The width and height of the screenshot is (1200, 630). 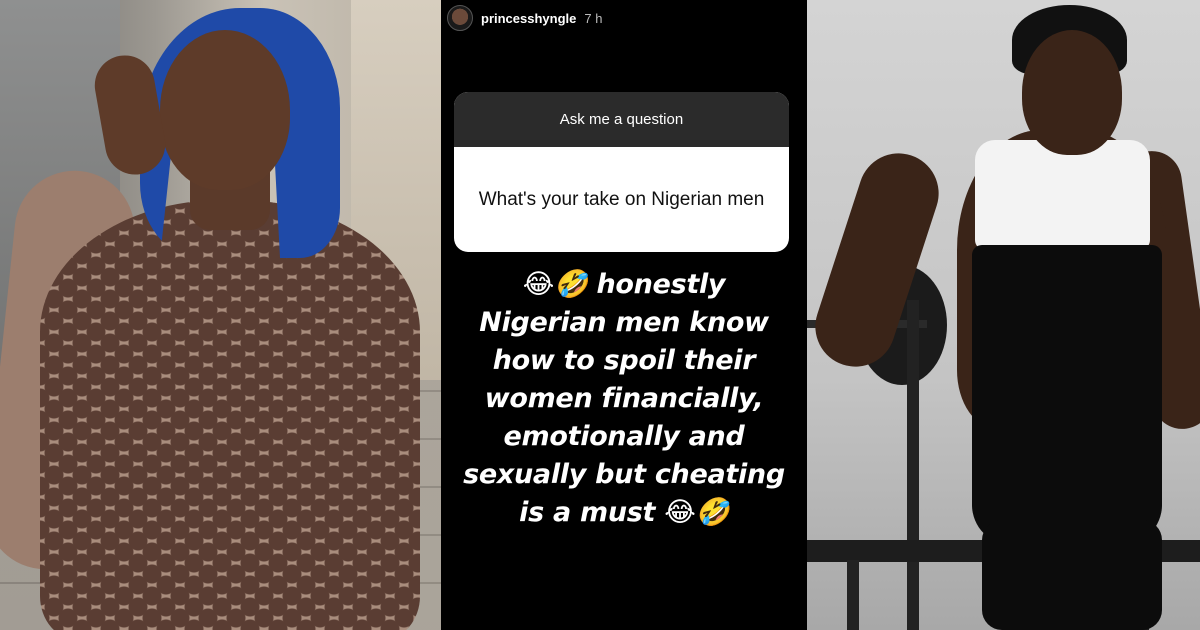 What do you see at coordinates (624, 322) in the screenshot?
I see `answer-line: Nigerian men know` at bounding box center [624, 322].